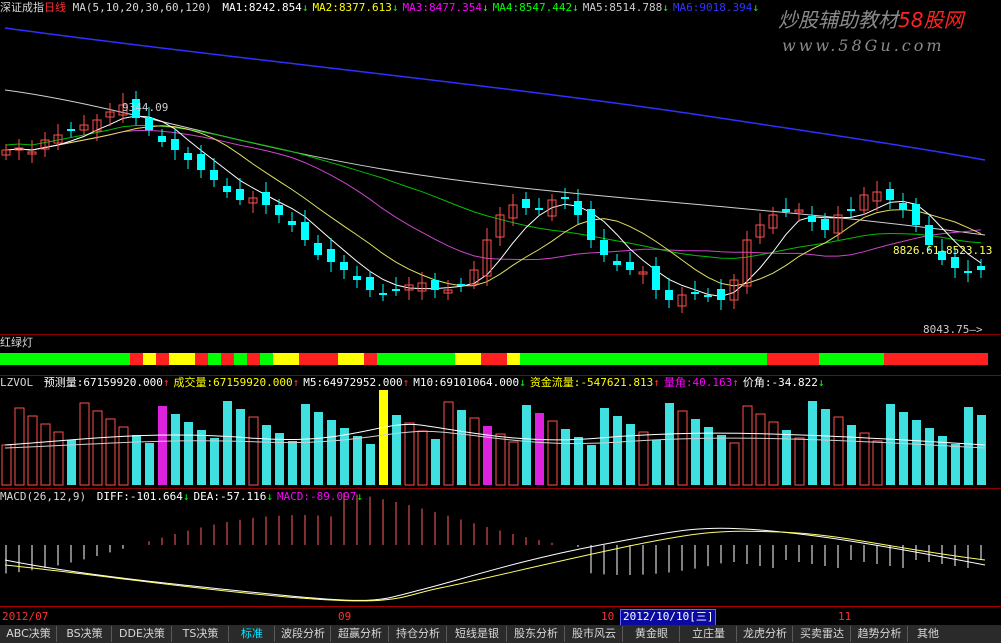  What do you see at coordinates (418, 634) in the screenshot?
I see `tab-7: 持仓分析` at bounding box center [418, 634].